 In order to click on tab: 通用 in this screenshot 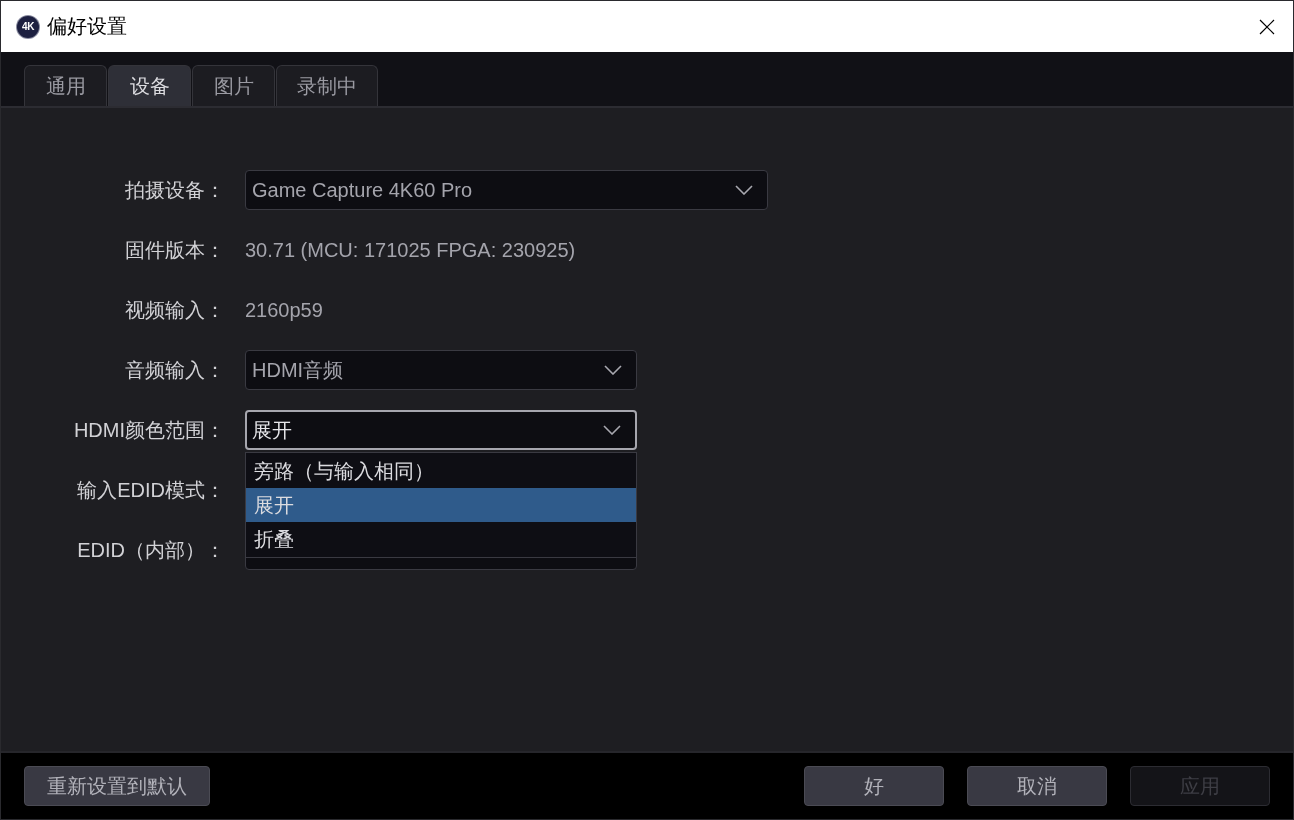, I will do `click(65, 85)`.